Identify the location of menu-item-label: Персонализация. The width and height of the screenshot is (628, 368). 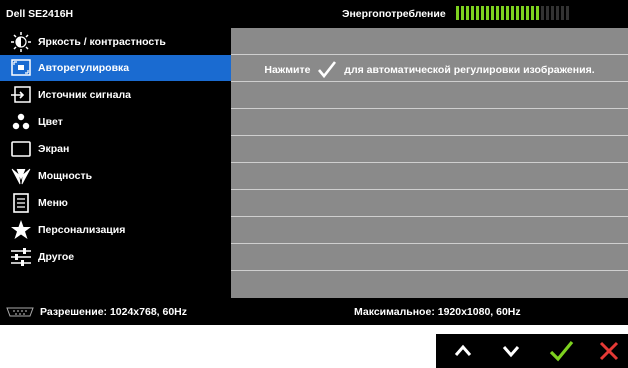
(82, 230).